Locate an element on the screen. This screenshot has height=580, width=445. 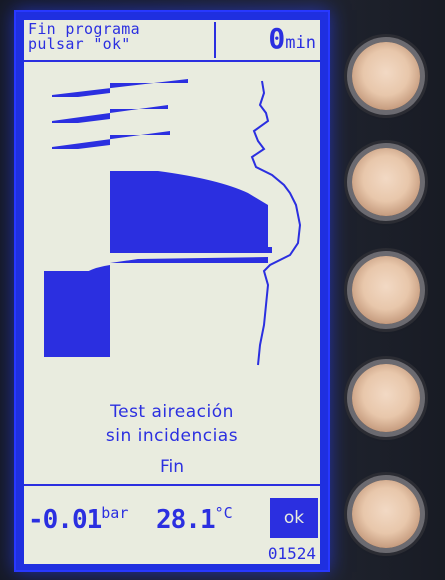
result-line-2: sin incidencias is located at coordinates (172, 436).